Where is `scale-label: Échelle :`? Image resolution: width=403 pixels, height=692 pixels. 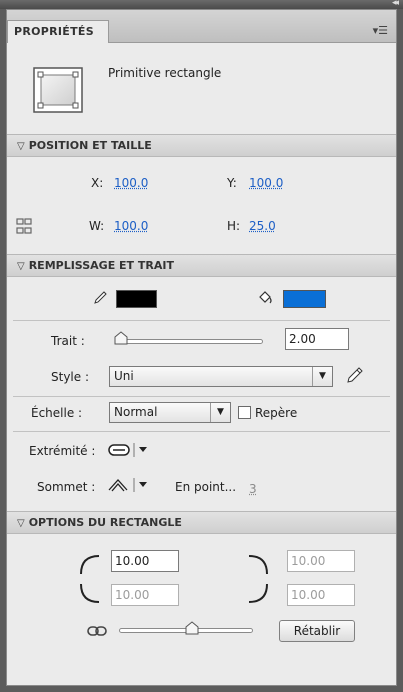
scale-label: Échelle : is located at coordinates (57, 413).